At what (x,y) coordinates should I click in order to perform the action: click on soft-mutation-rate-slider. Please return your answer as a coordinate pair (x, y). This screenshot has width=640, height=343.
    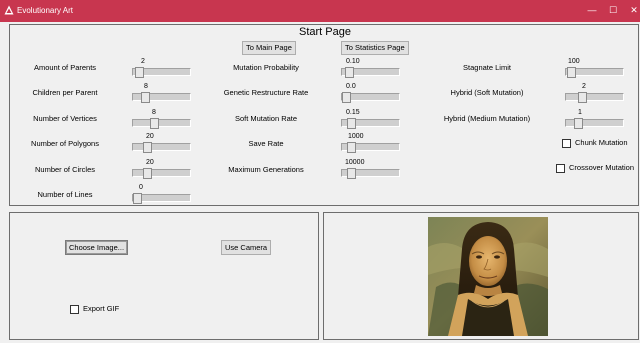
    Looking at the image, I should click on (370, 123).